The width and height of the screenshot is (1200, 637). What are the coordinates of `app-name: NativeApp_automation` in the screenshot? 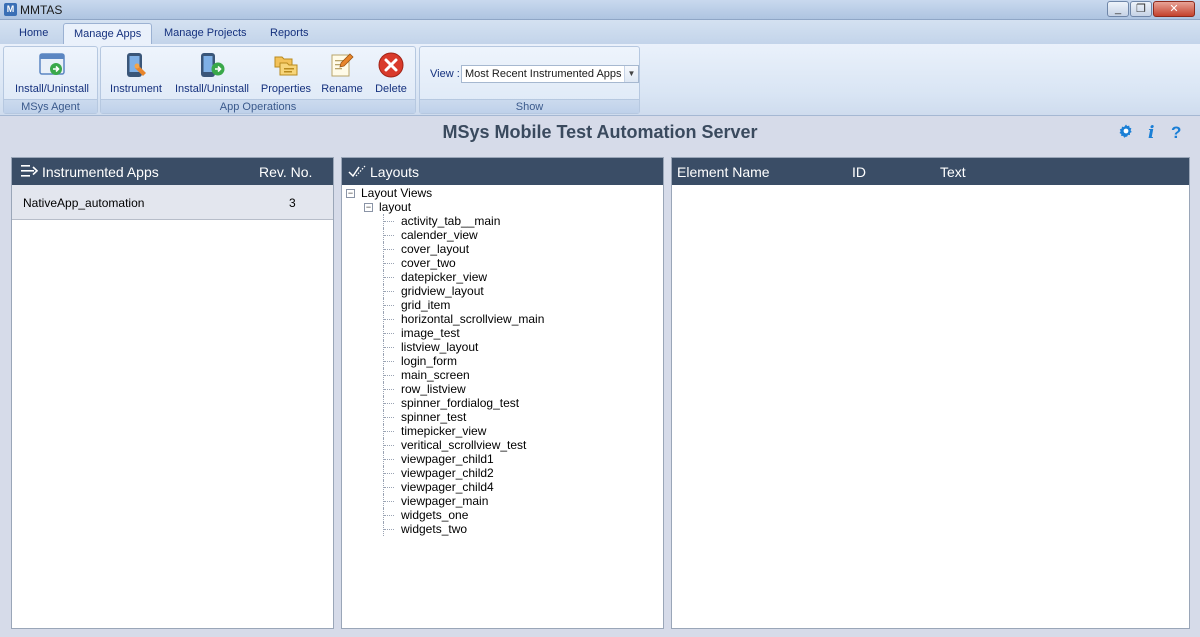 It's located at (84, 203).